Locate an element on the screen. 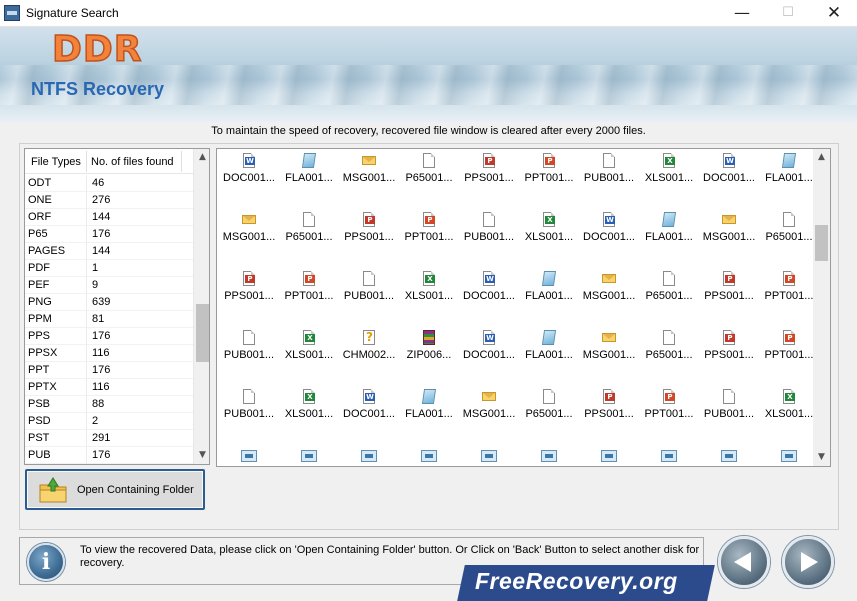 The height and width of the screenshot is (601, 857). file-type-row: ONE 276 is located at coordinates (109, 200).